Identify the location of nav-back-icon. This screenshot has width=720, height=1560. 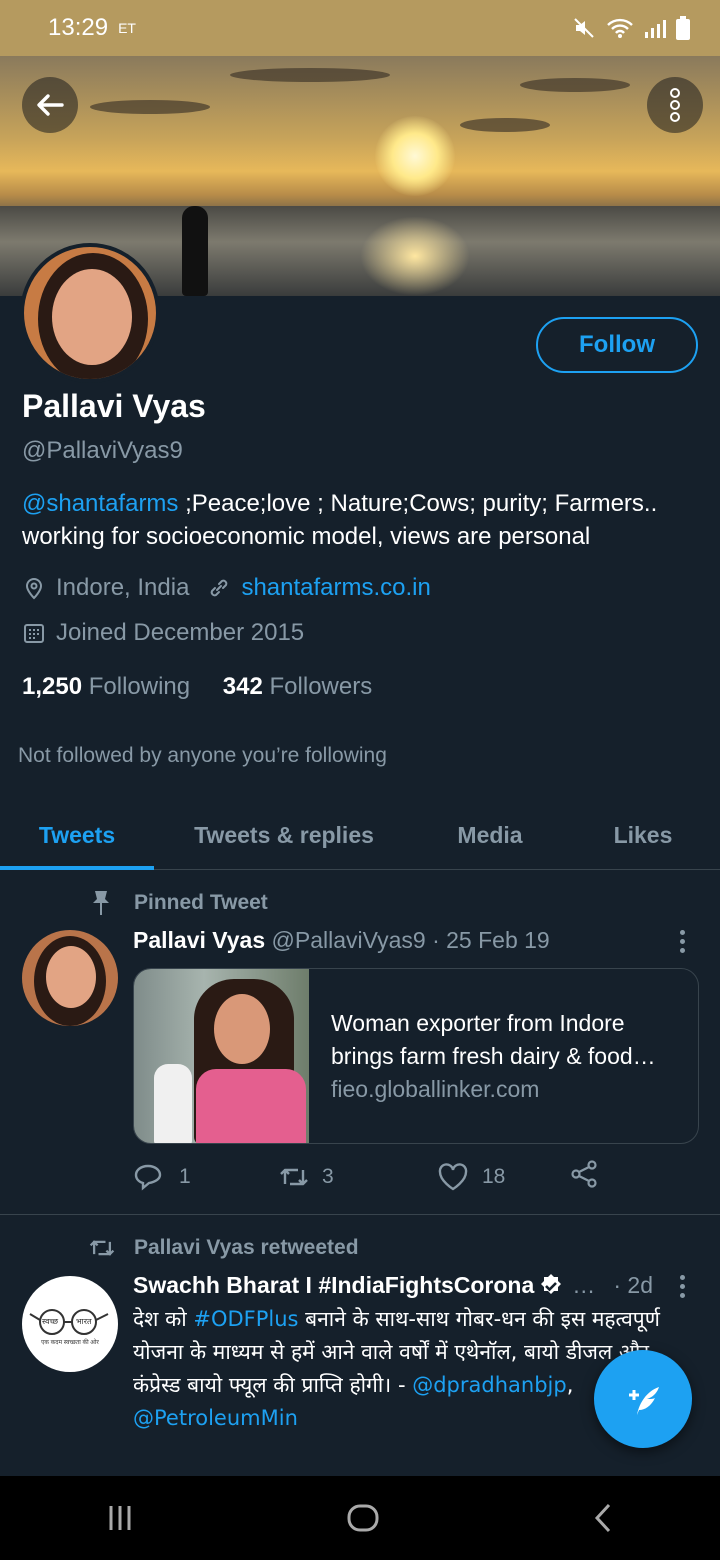
(603, 1518).